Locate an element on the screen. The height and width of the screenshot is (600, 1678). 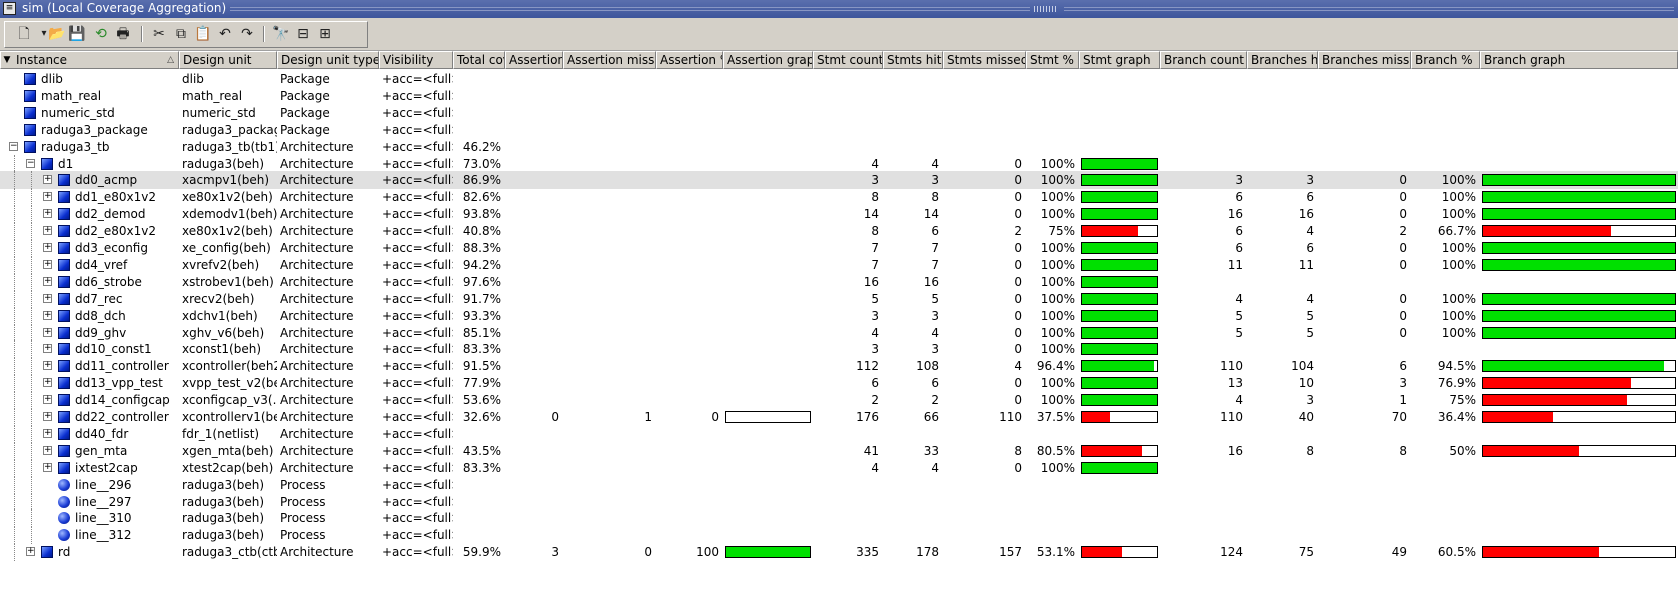
column-header-sh: Stmts hit is located at coordinates (913, 60).